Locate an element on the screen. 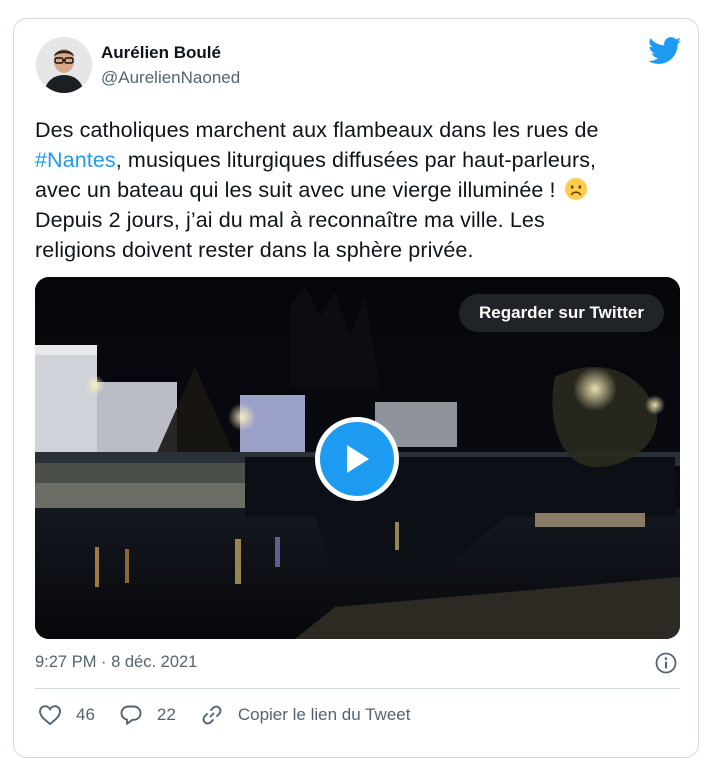  author-name: Aurélien Boulé is located at coordinates (161, 53).